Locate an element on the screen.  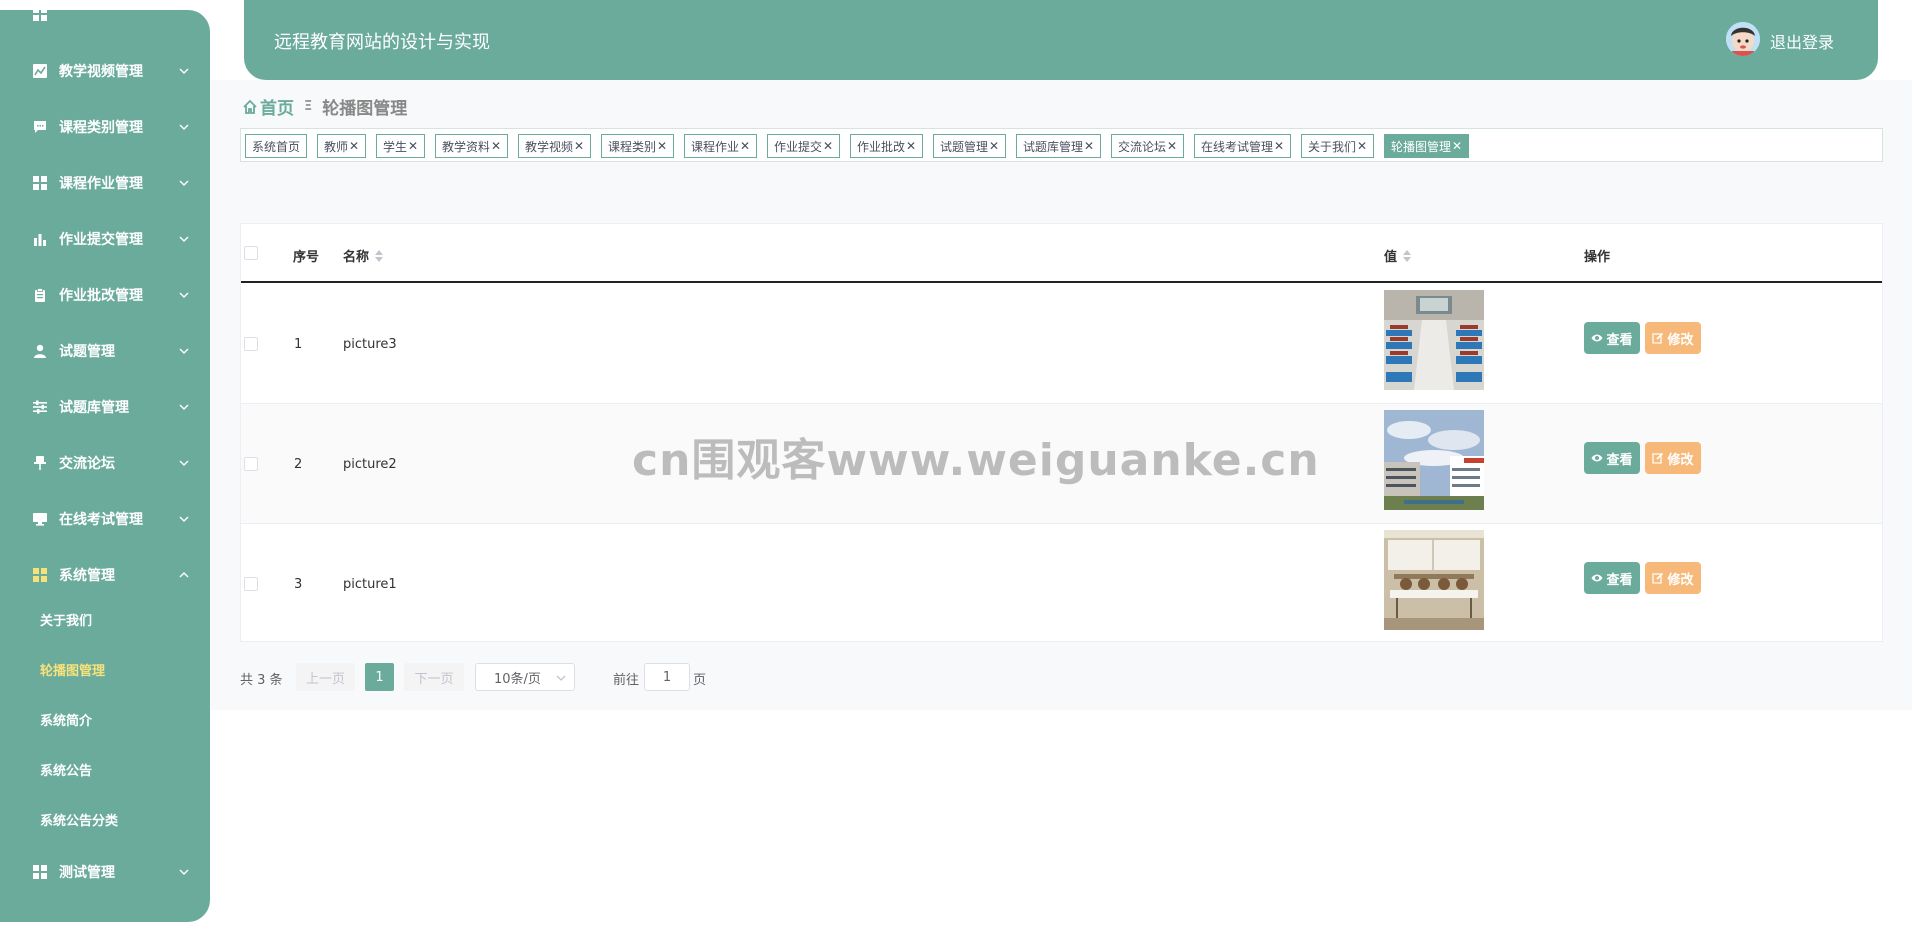
sidebar-item-test: 测试管理 is located at coordinates (105, 872).